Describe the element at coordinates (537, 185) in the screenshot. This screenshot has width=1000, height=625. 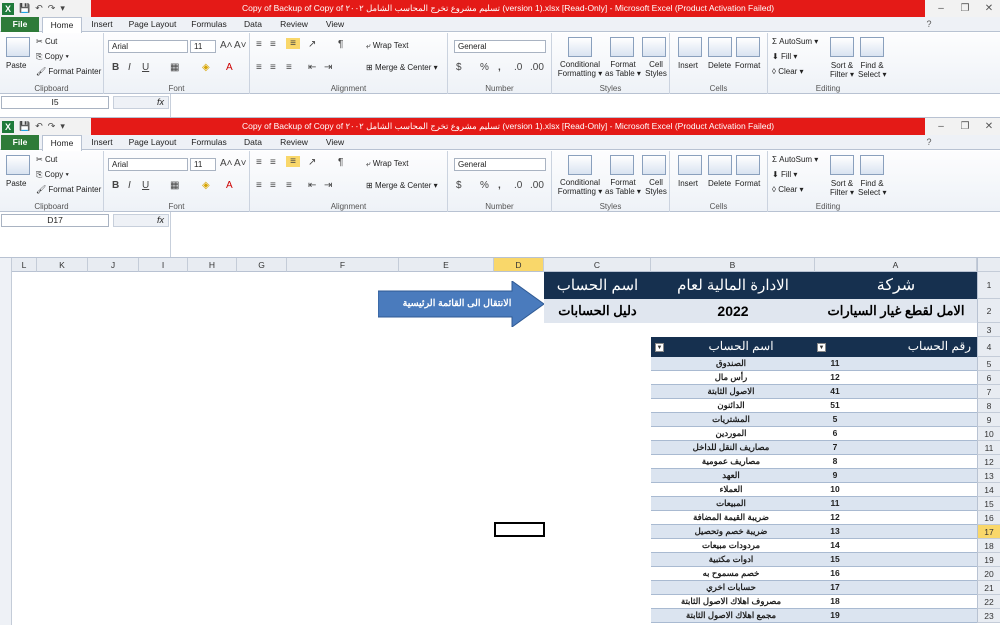
I see `decrease-decimal-icon: .00` at that location.